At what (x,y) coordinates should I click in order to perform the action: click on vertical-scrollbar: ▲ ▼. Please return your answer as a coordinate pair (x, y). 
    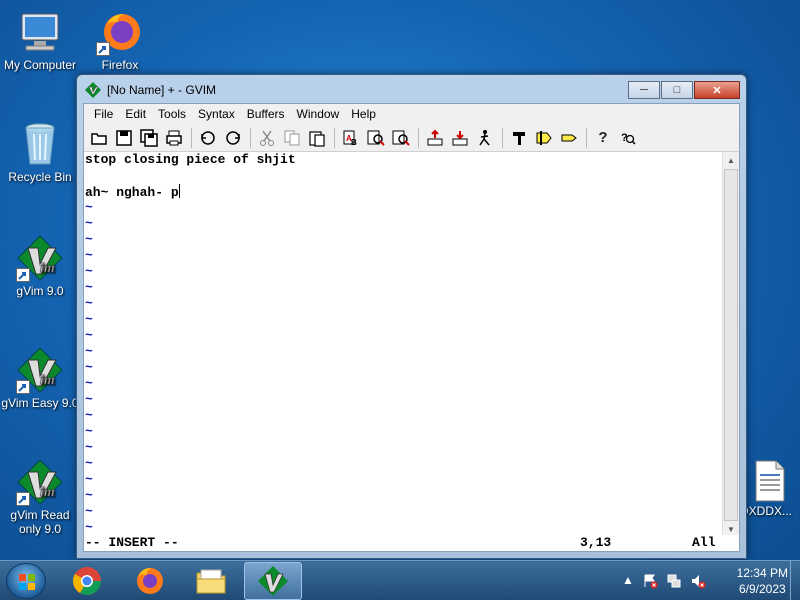
    Looking at the image, I should click on (730, 345).